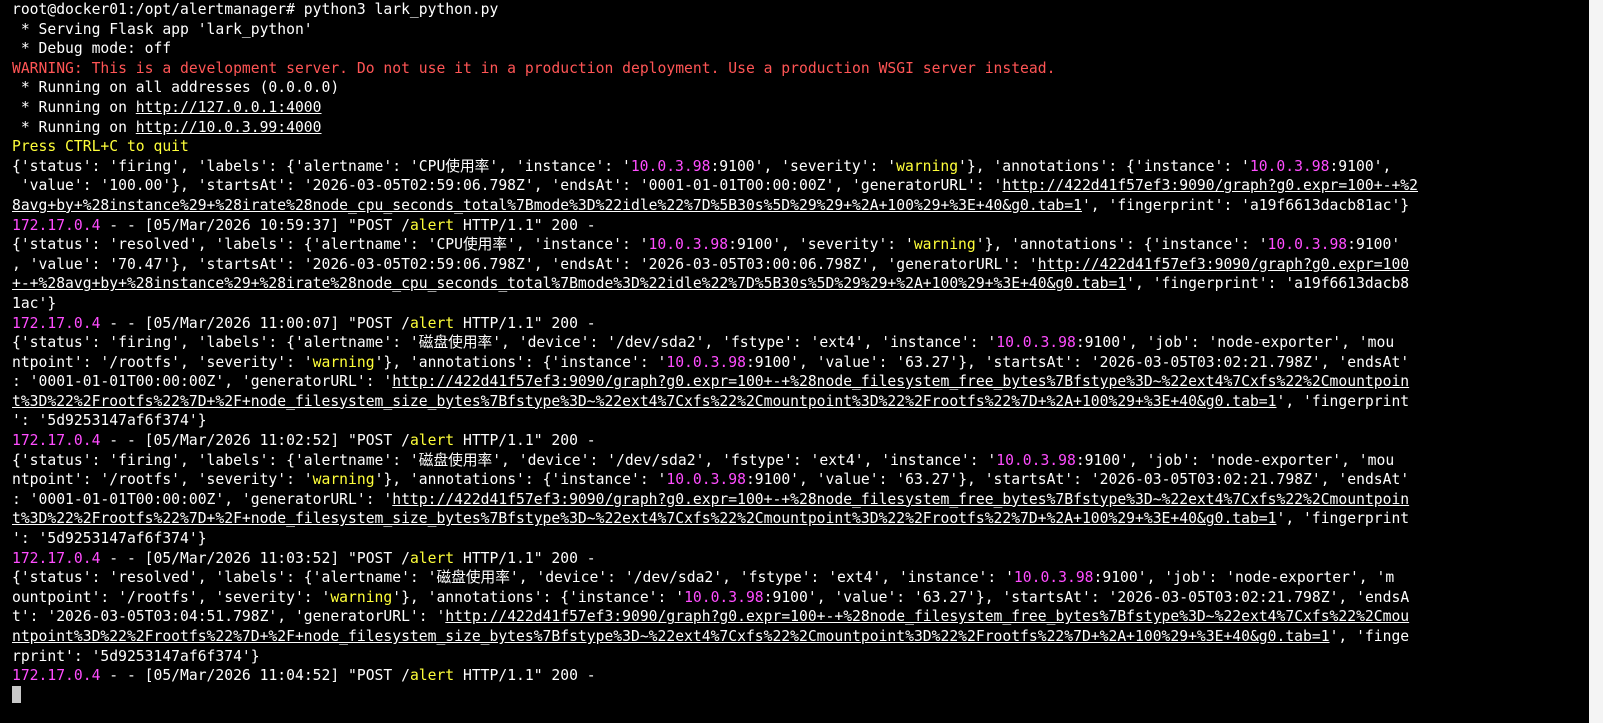 The image size is (1603, 723). What do you see at coordinates (16, 694) in the screenshot?
I see `text-cursor` at bounding box center [16, 694].